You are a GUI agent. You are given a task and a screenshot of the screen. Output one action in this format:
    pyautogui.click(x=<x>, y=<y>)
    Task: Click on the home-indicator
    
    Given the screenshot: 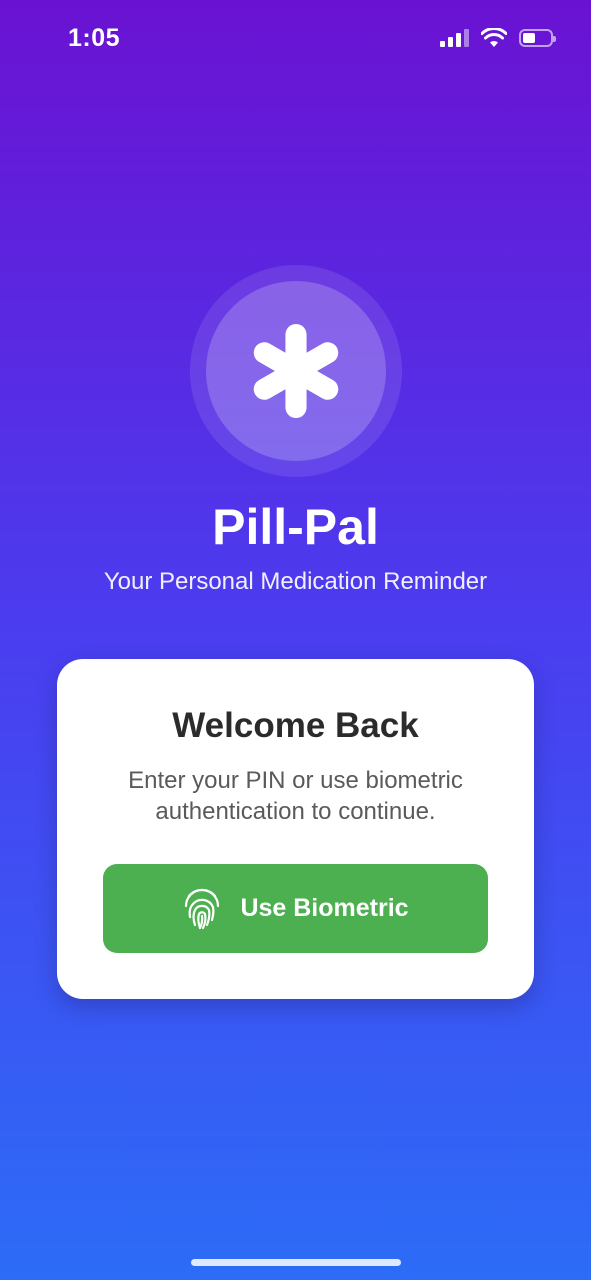 What is the action you would take?
    pyautogui.click(x=296, y=1262)
    